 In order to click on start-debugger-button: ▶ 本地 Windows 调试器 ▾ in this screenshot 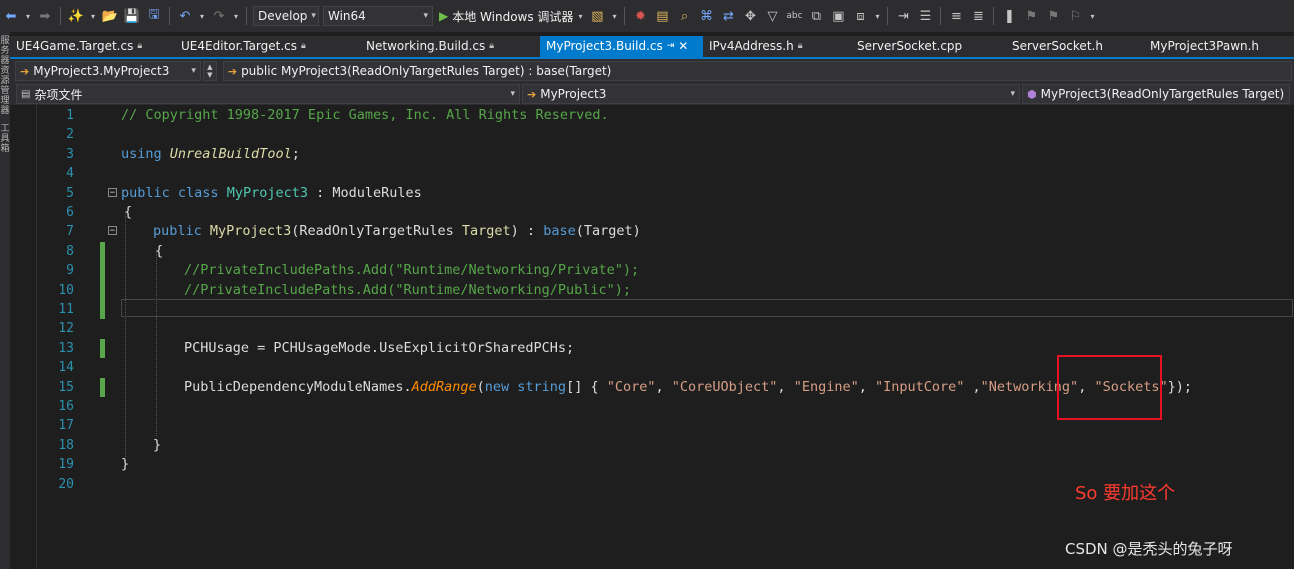, I will do `click(510, 16)`.